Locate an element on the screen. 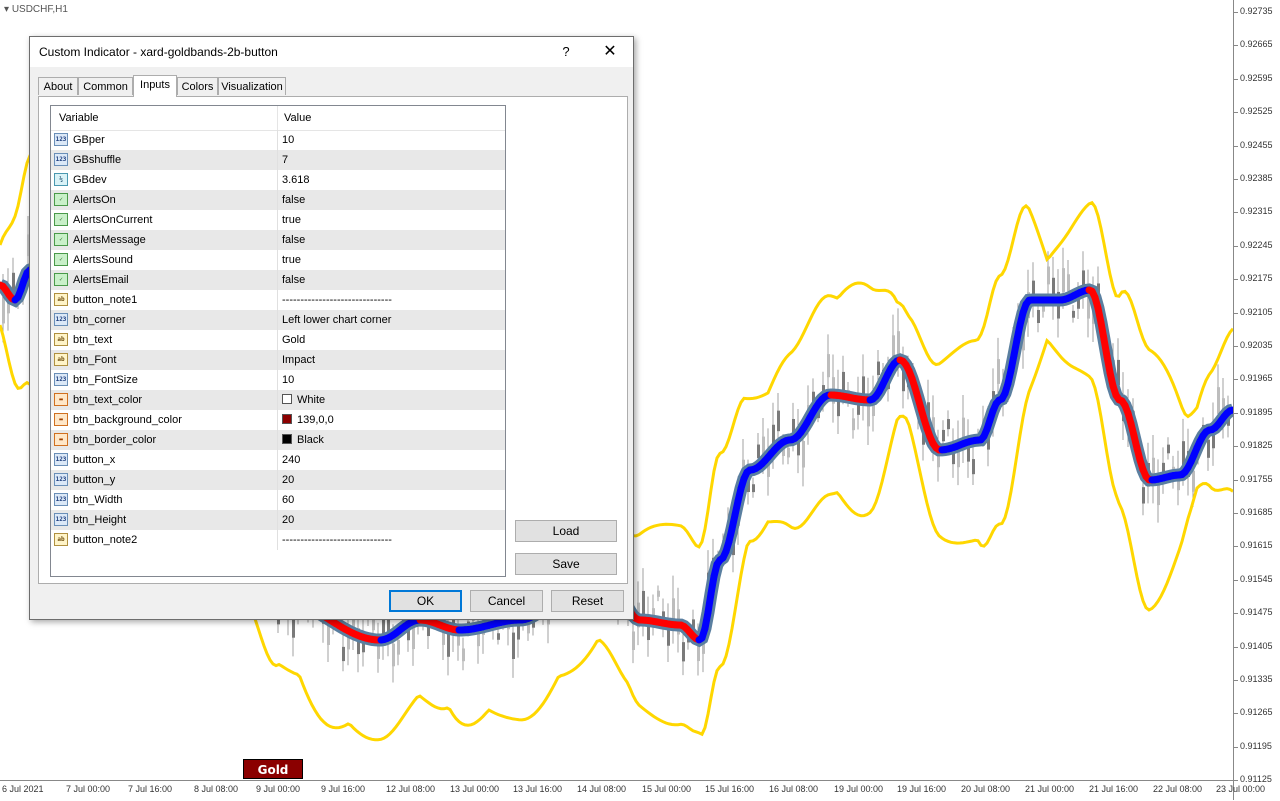  time-tick-label: 15 Jul 16:00 is located at coordinates (729, 789).